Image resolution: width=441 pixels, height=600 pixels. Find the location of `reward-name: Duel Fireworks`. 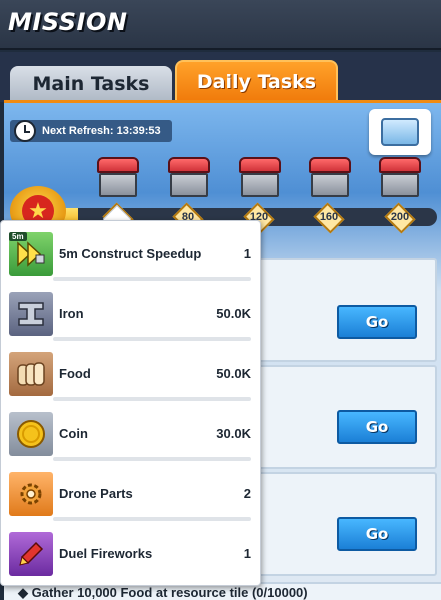

reward-name: Duel Fireworks is located at coordinates (106, 553).